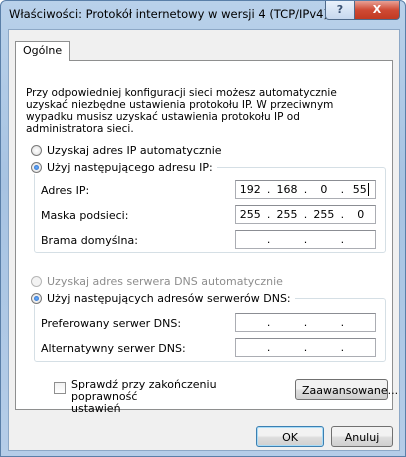  Describe the element at coordinates (324, 189) in the screenshot. I see `ip-address-octet-3: 0` at that location.